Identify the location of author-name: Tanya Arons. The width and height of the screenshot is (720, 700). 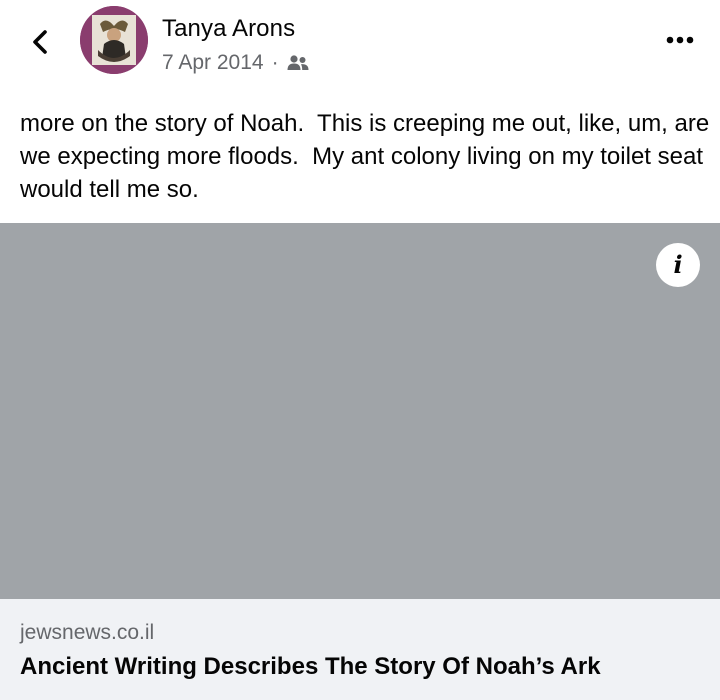
(228, 29).